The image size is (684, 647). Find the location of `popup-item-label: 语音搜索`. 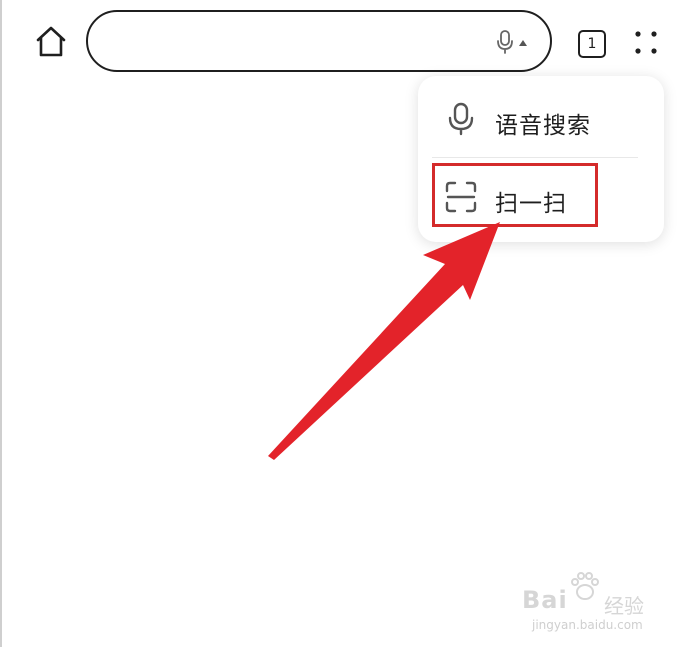

popup-item-label: 语音搜索 is located at coordinates (543, 126).